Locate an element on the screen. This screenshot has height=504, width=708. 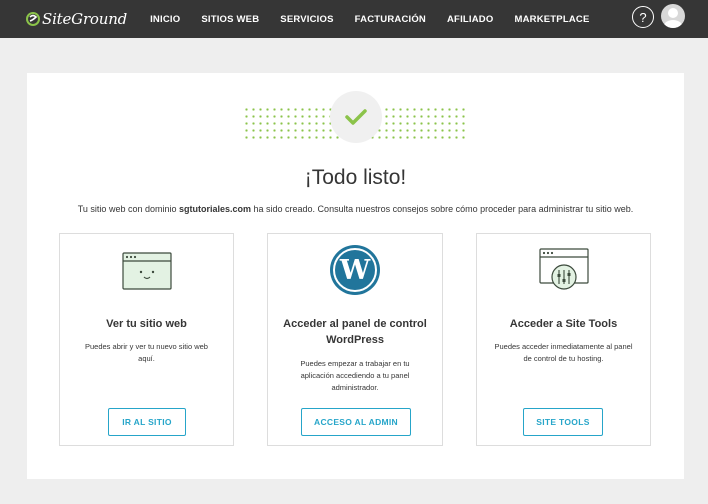
site-tools-icon is located at coordinates (563, 272).